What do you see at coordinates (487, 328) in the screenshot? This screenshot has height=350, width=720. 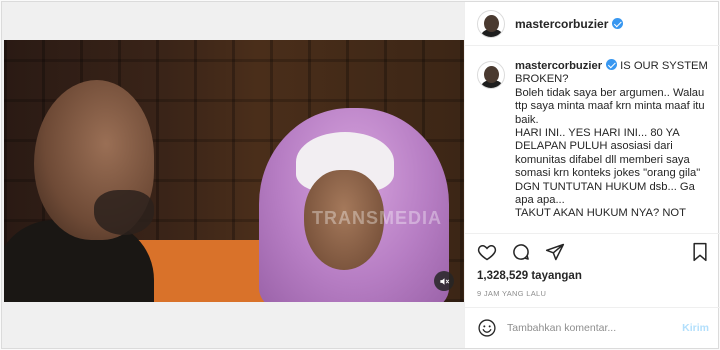 I see `smiley-icon` at bounding box center [487, 328].